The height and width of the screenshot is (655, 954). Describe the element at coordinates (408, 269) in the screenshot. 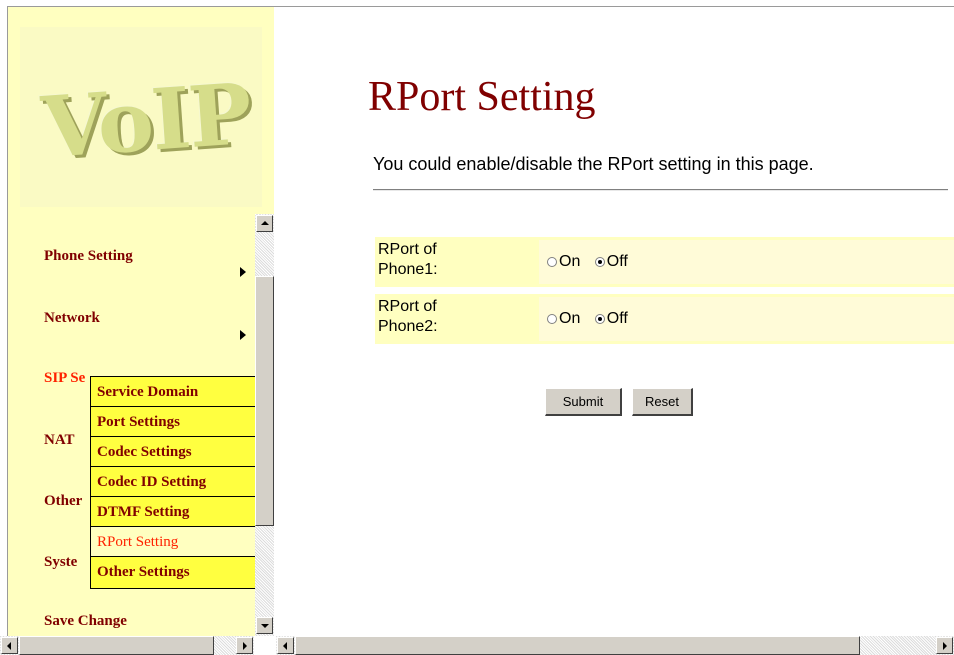

I see `label-line: Phone1:` at that location.